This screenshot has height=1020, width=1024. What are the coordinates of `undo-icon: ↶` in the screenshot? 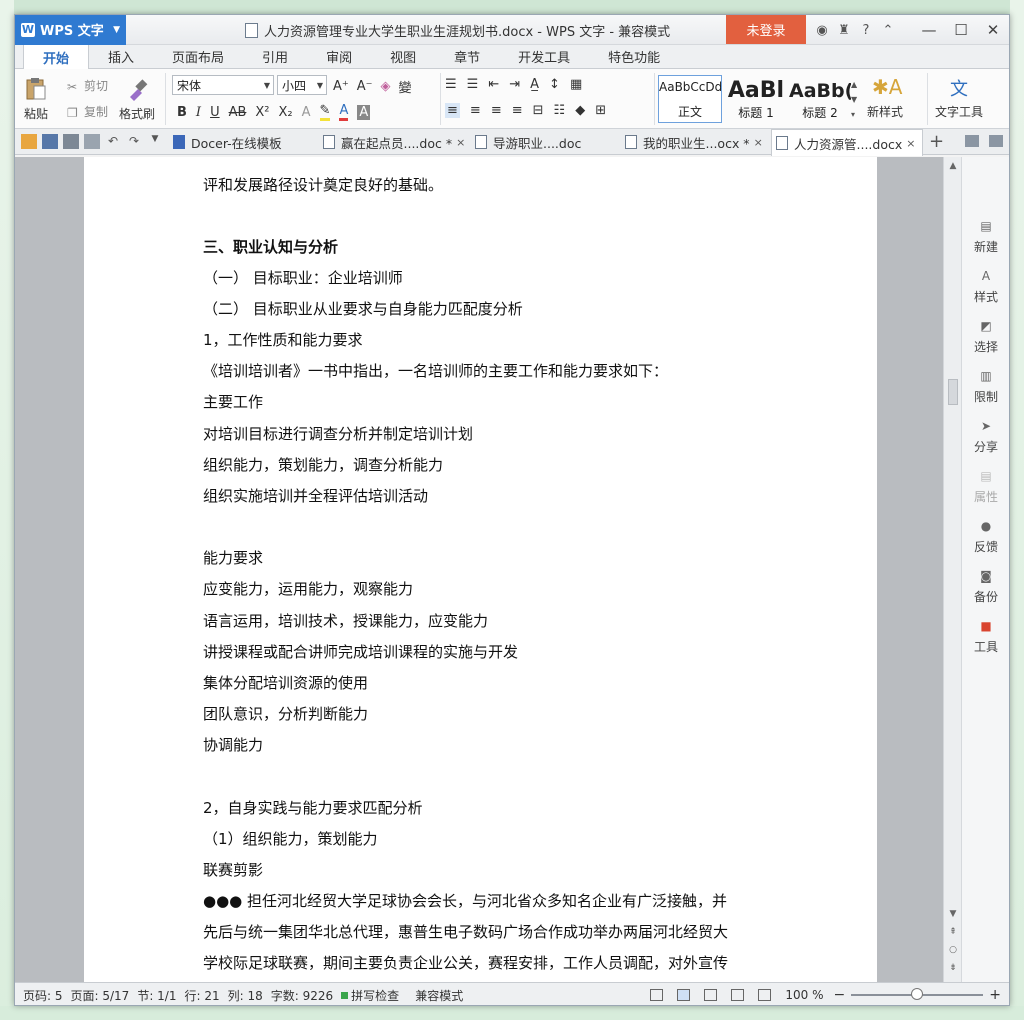 It's located at (113, 141).